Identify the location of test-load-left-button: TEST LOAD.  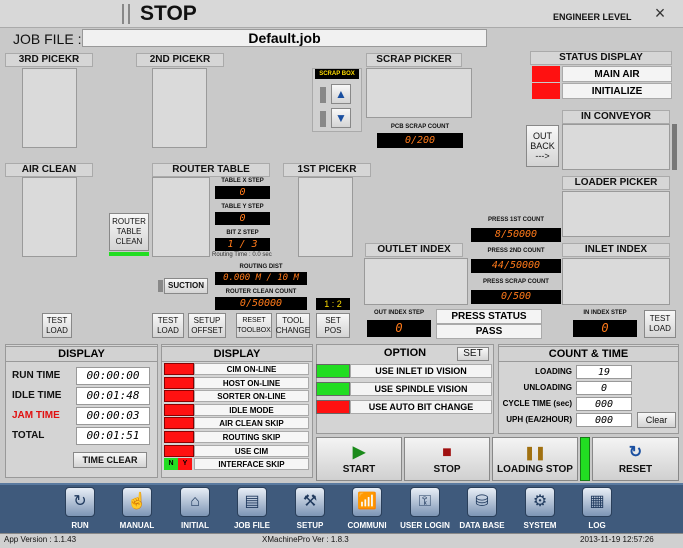
(57, 325).